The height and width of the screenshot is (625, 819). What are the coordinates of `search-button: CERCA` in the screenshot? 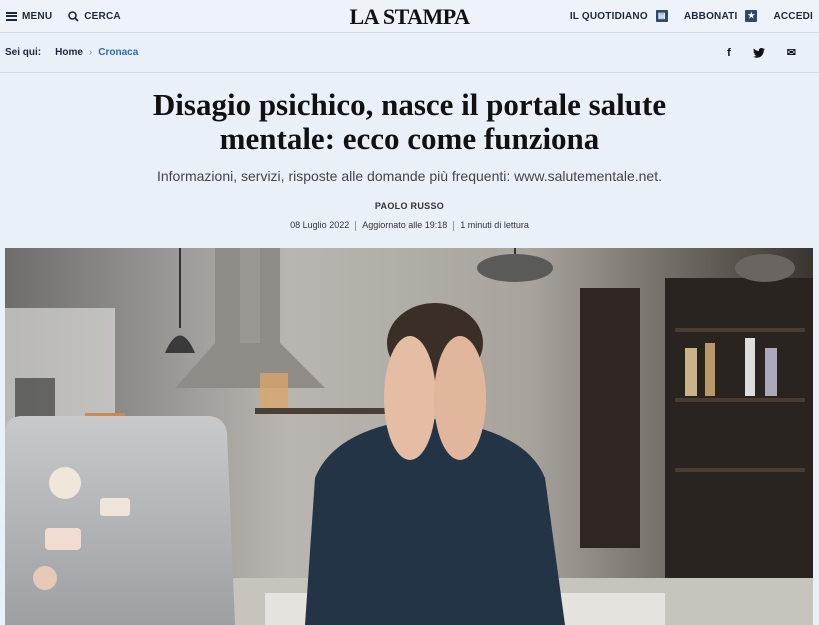 It's located at (94, 16).